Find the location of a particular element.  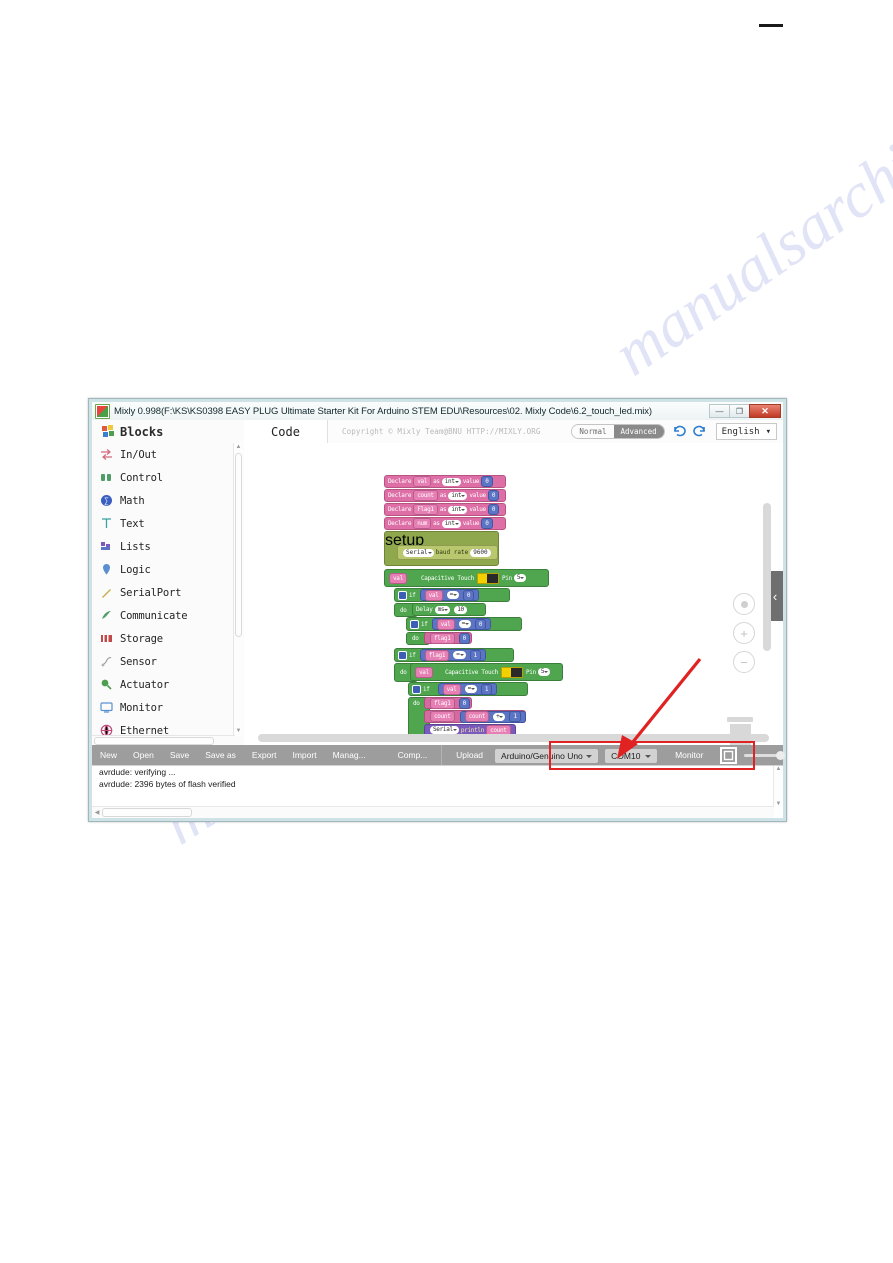

comparison-block: val = 1 is located at coordinates (467, 689).